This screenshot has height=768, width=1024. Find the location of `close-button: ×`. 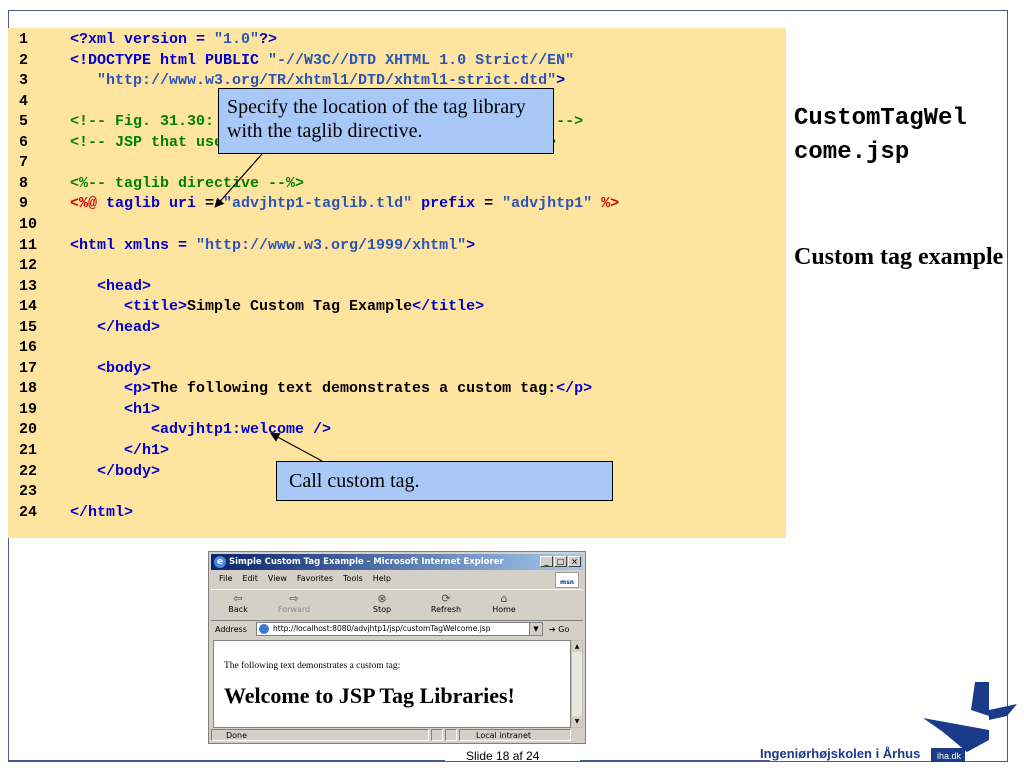

close-button: × is located at coordinates (574, 561).